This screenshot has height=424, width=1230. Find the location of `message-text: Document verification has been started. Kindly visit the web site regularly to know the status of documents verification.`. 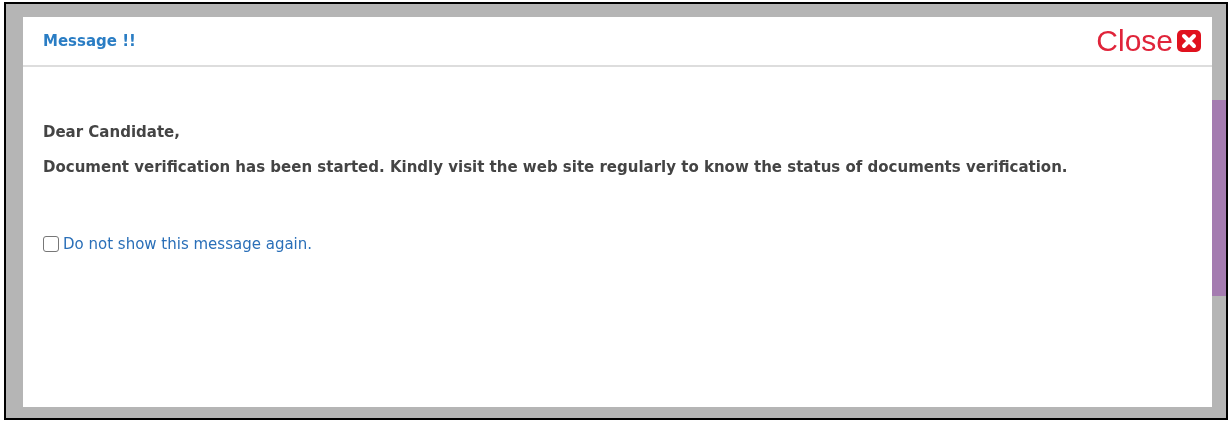

message-text: Document verification has been started. Kindly visit the web site regularly to know the status of documents verification. is located at coordinates (556, 167).